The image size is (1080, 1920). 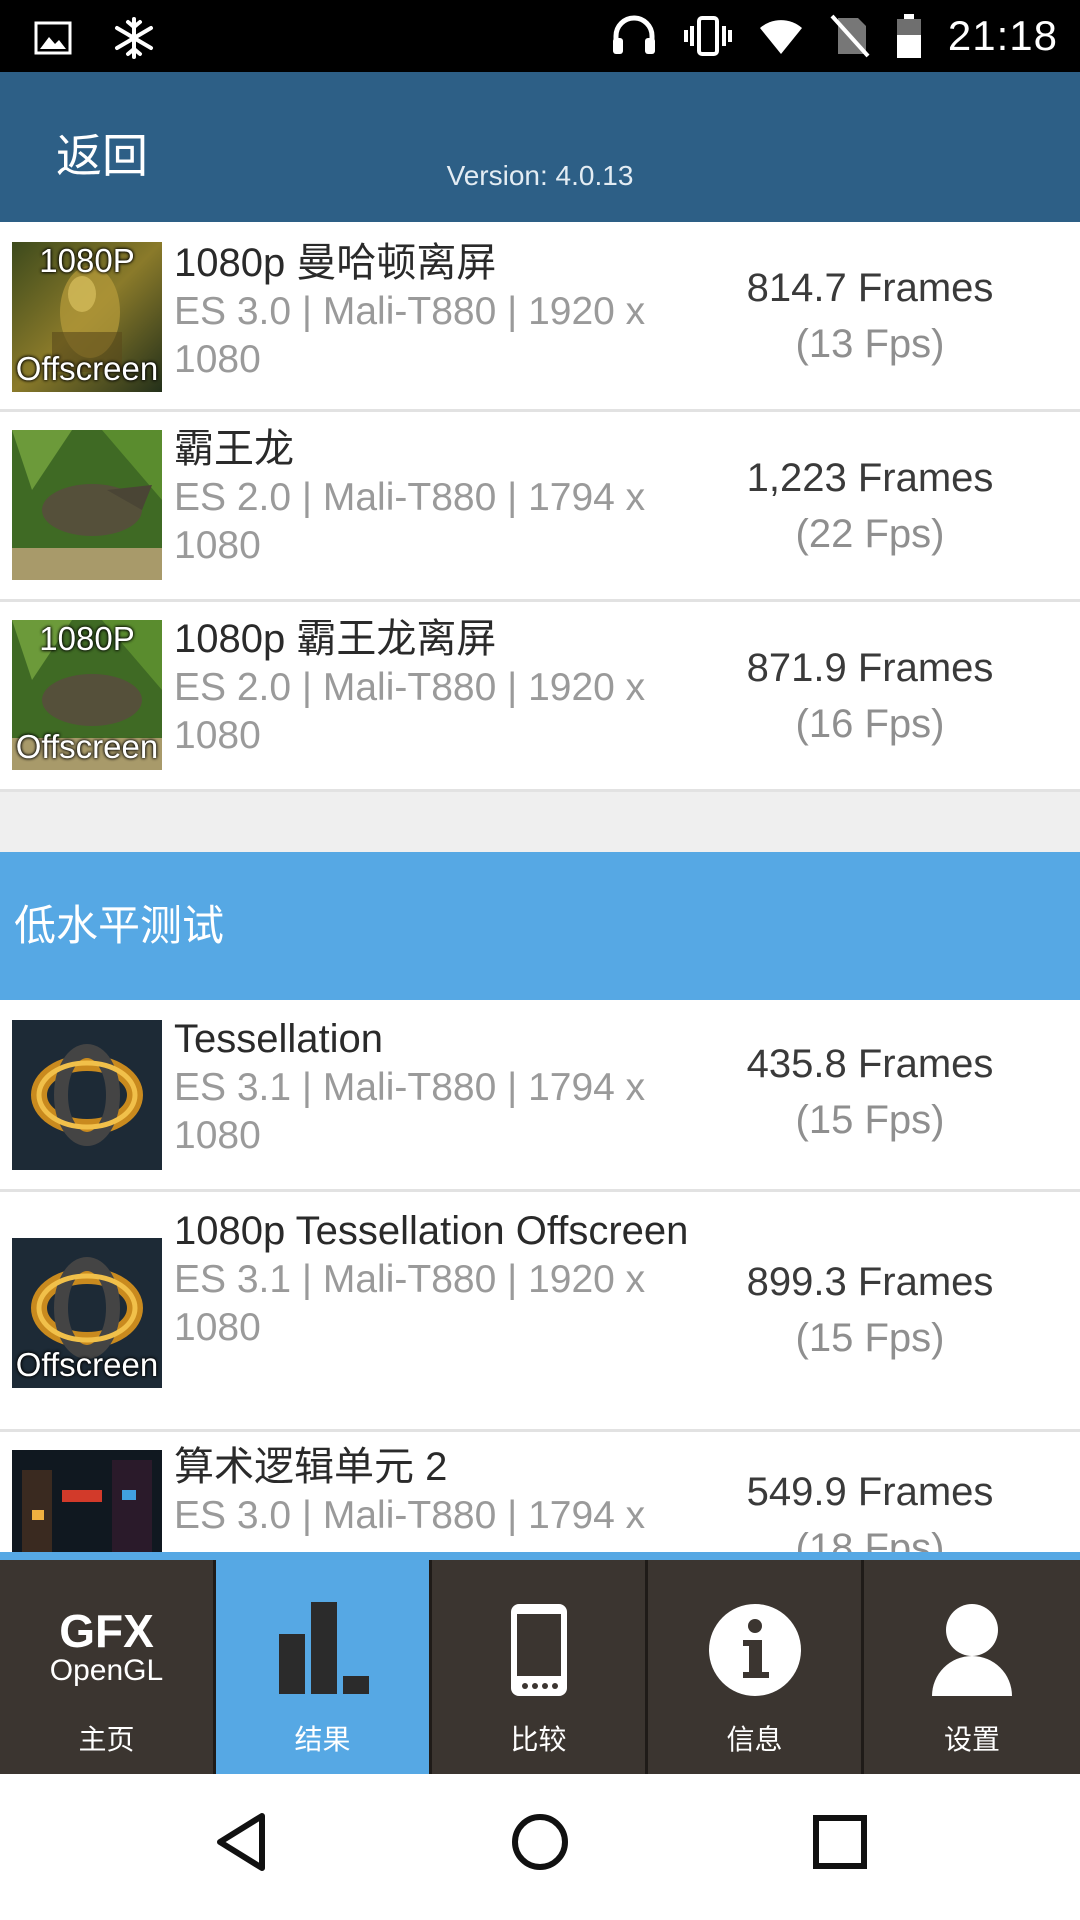 I want to click on test-description: ES 2.0 | Mali-T880 | 1920 x 1080, so click(x=410, y=711).